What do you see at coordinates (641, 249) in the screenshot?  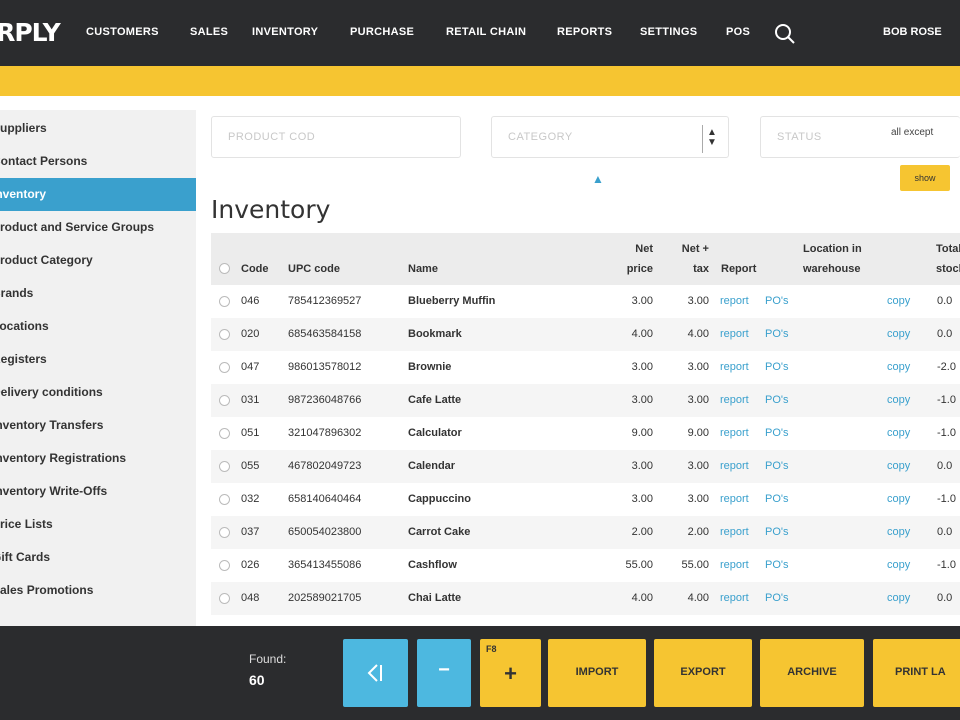 I see `col-net-price-line1: Net` at bounding box center [641, 249].